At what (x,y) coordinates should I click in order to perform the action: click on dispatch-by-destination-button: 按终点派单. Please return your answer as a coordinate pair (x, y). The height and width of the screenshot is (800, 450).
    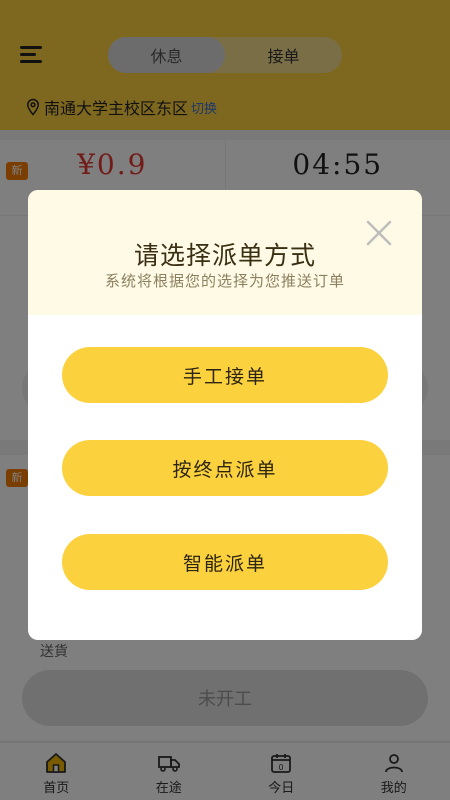
    Looking at the image, I should click on (225, 468).